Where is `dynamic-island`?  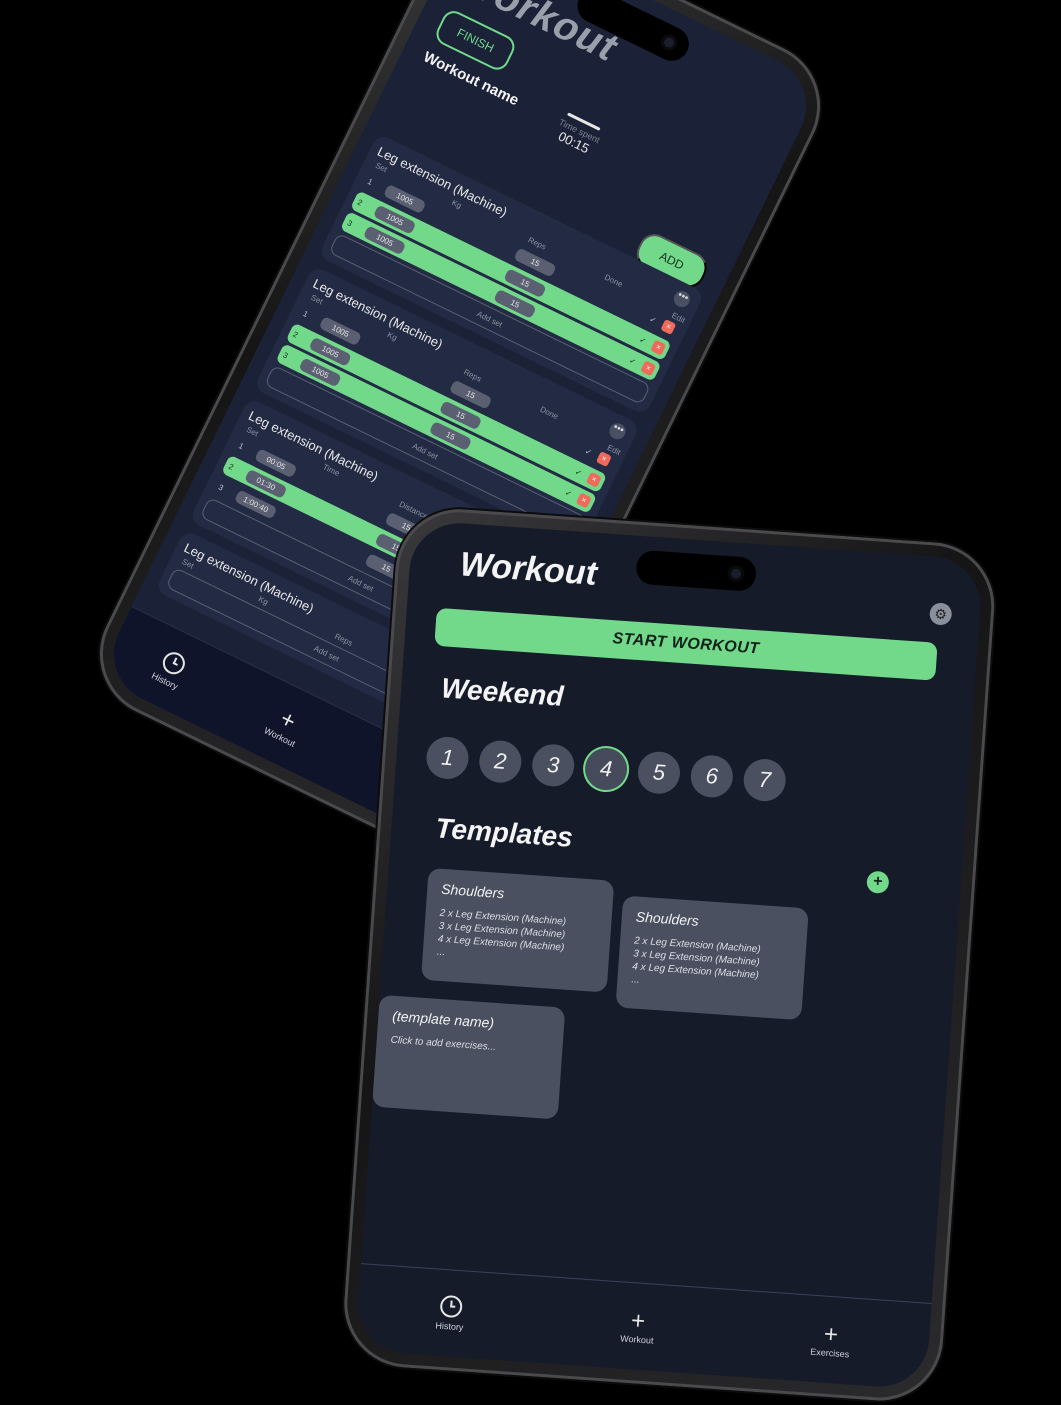
dynamic-island is located at coordinates (696, 570).